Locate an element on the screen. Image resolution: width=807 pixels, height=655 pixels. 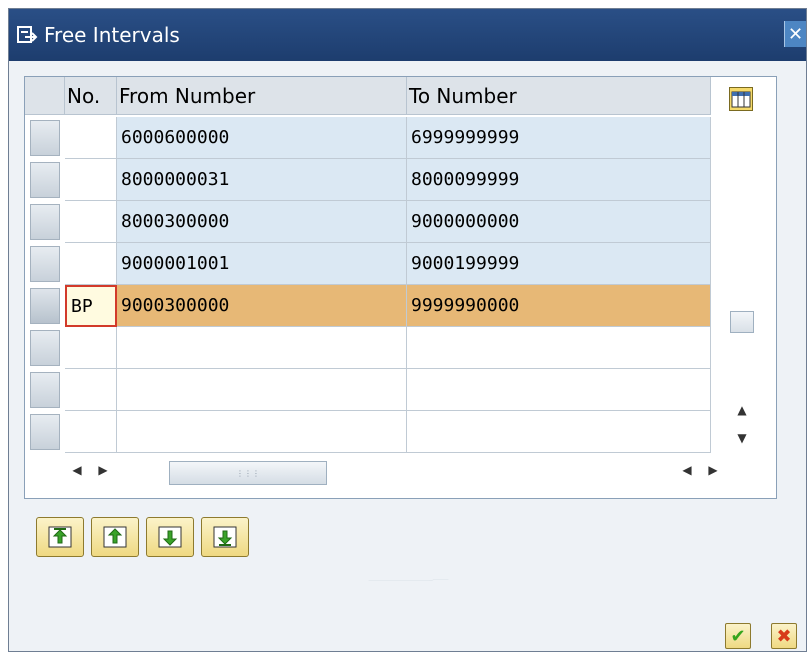
previous-page-icon is located at coordinates (115, 537).